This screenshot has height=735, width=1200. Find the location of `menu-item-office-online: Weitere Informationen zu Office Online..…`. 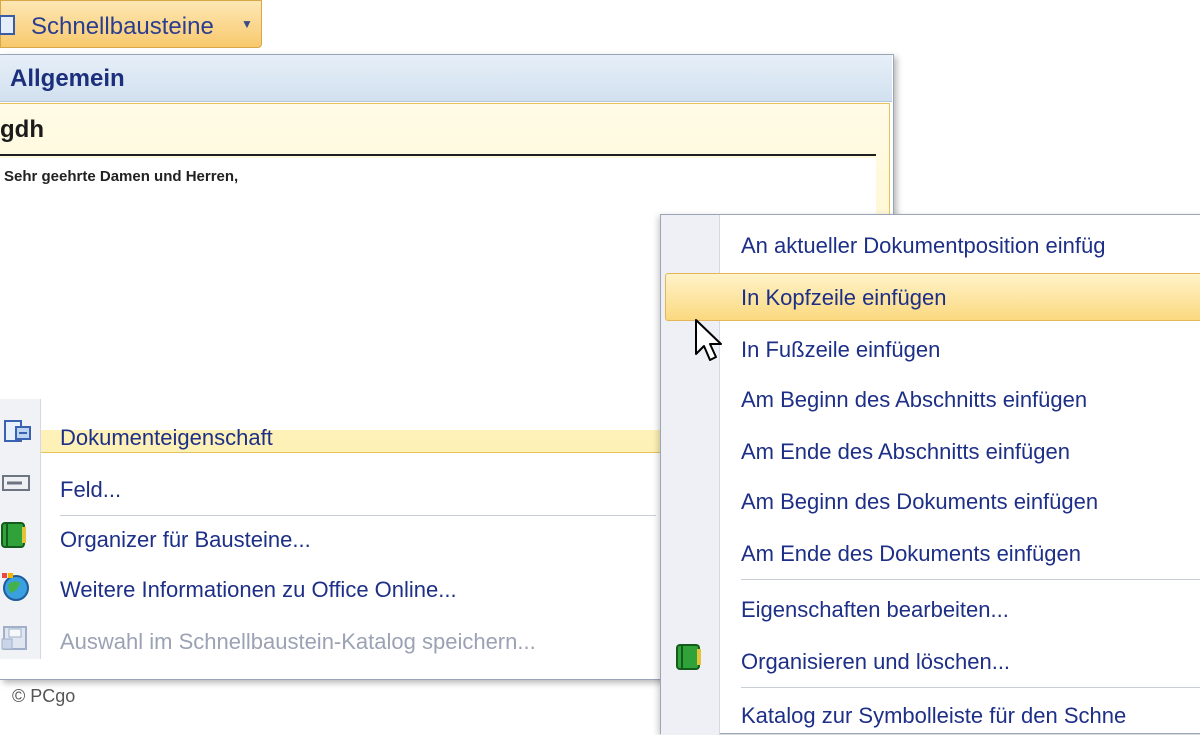

menu-item-office-online: Weitere Informationen zu Office Online..… is located at coordinates (258, 590).